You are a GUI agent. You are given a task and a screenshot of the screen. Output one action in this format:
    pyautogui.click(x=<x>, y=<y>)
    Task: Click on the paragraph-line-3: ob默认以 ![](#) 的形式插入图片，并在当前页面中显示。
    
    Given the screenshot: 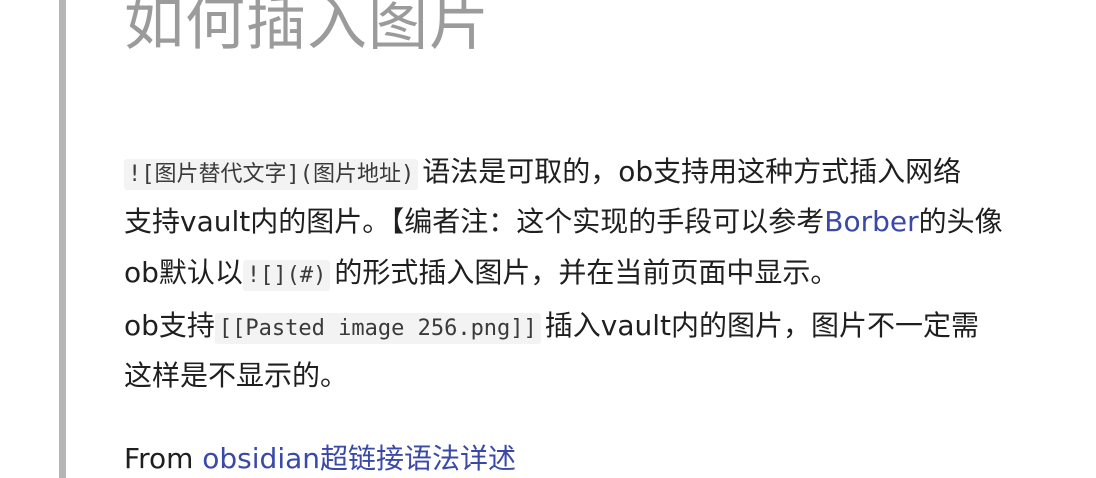 What is the action you would take?
    pyautogui.click(x=481, y=273)
    